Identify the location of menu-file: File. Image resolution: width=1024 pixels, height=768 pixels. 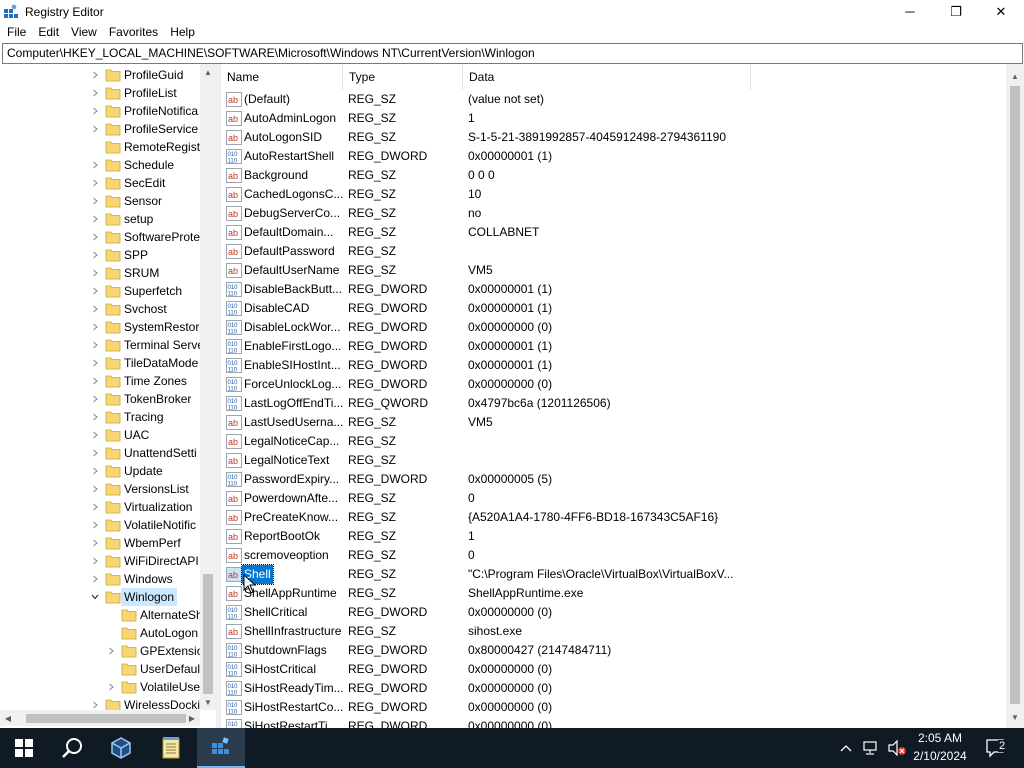
(16, 32).